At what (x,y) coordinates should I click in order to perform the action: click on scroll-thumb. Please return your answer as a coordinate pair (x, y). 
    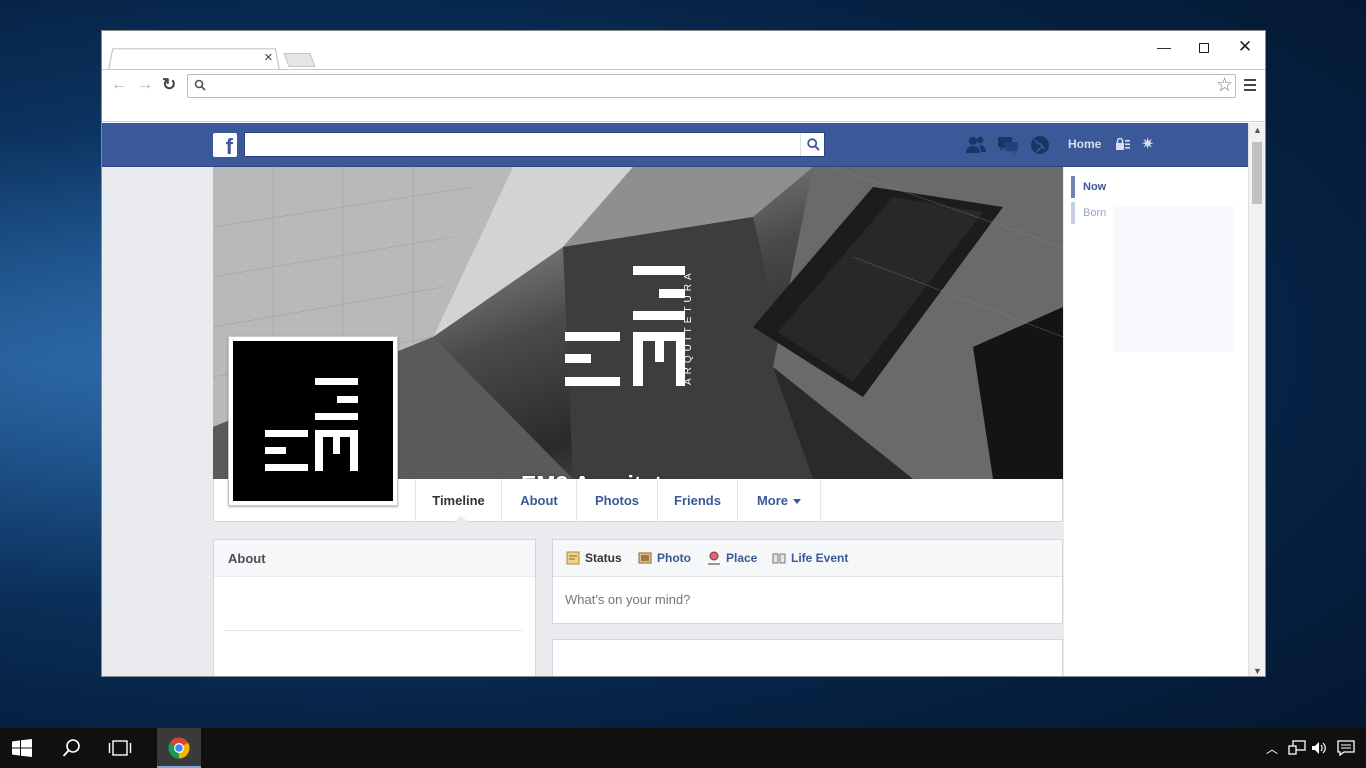
    Looking at the image, I should click on (1257, 173).